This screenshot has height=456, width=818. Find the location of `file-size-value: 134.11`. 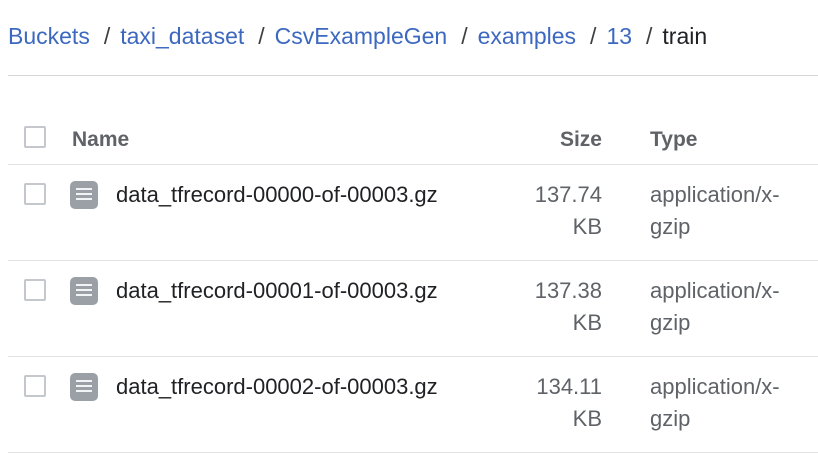

file-size-value: 134.11 is located at coordinates (569, 386).